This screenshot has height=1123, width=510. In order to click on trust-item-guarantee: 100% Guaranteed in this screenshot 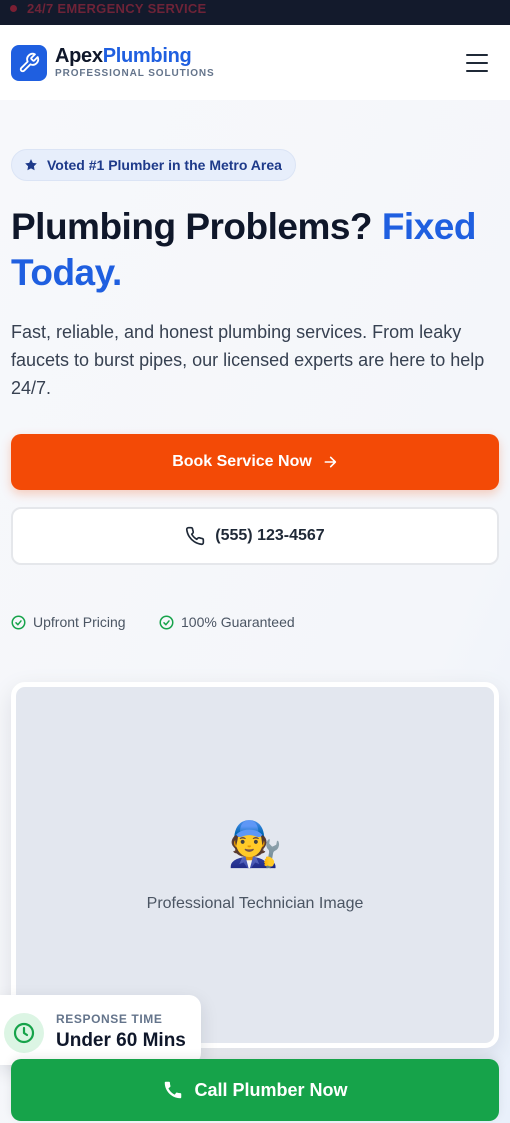, I will do `click(227, 622)`.